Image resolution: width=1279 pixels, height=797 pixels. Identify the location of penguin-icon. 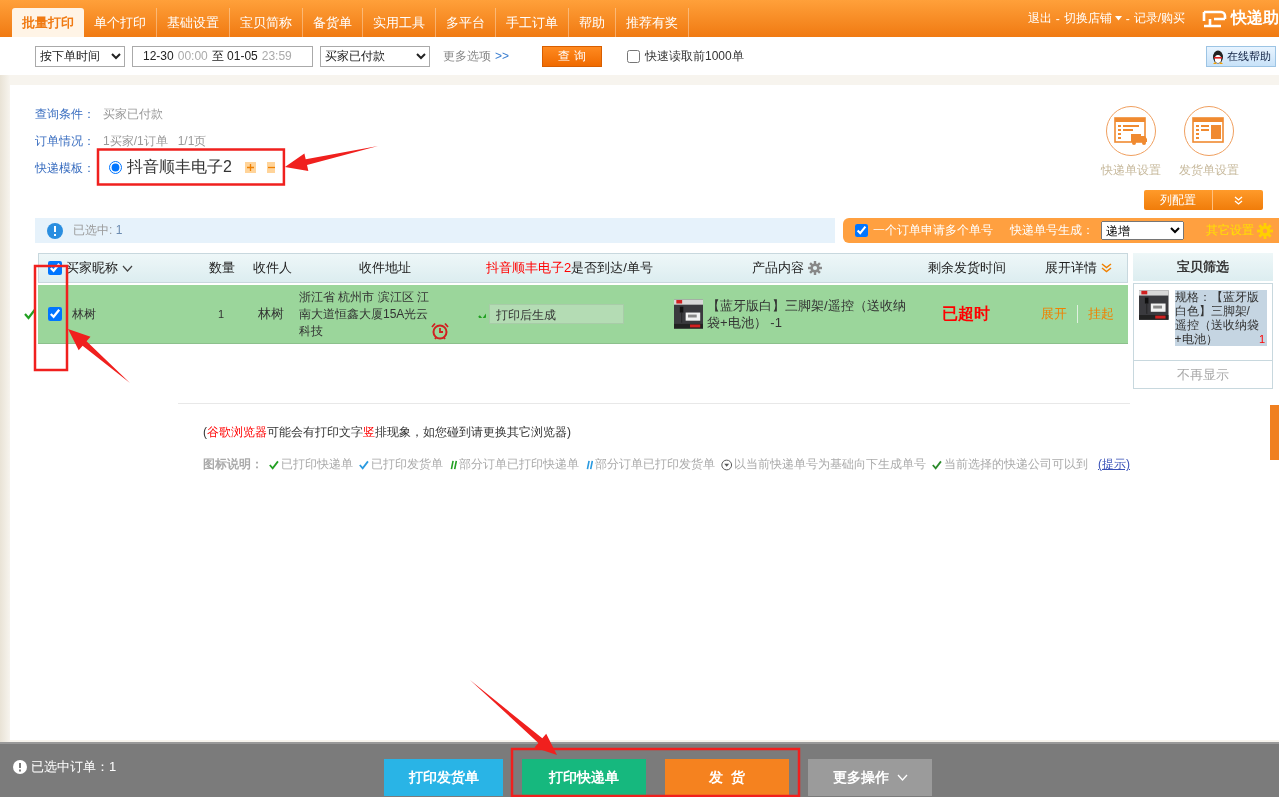
(1218, 56).